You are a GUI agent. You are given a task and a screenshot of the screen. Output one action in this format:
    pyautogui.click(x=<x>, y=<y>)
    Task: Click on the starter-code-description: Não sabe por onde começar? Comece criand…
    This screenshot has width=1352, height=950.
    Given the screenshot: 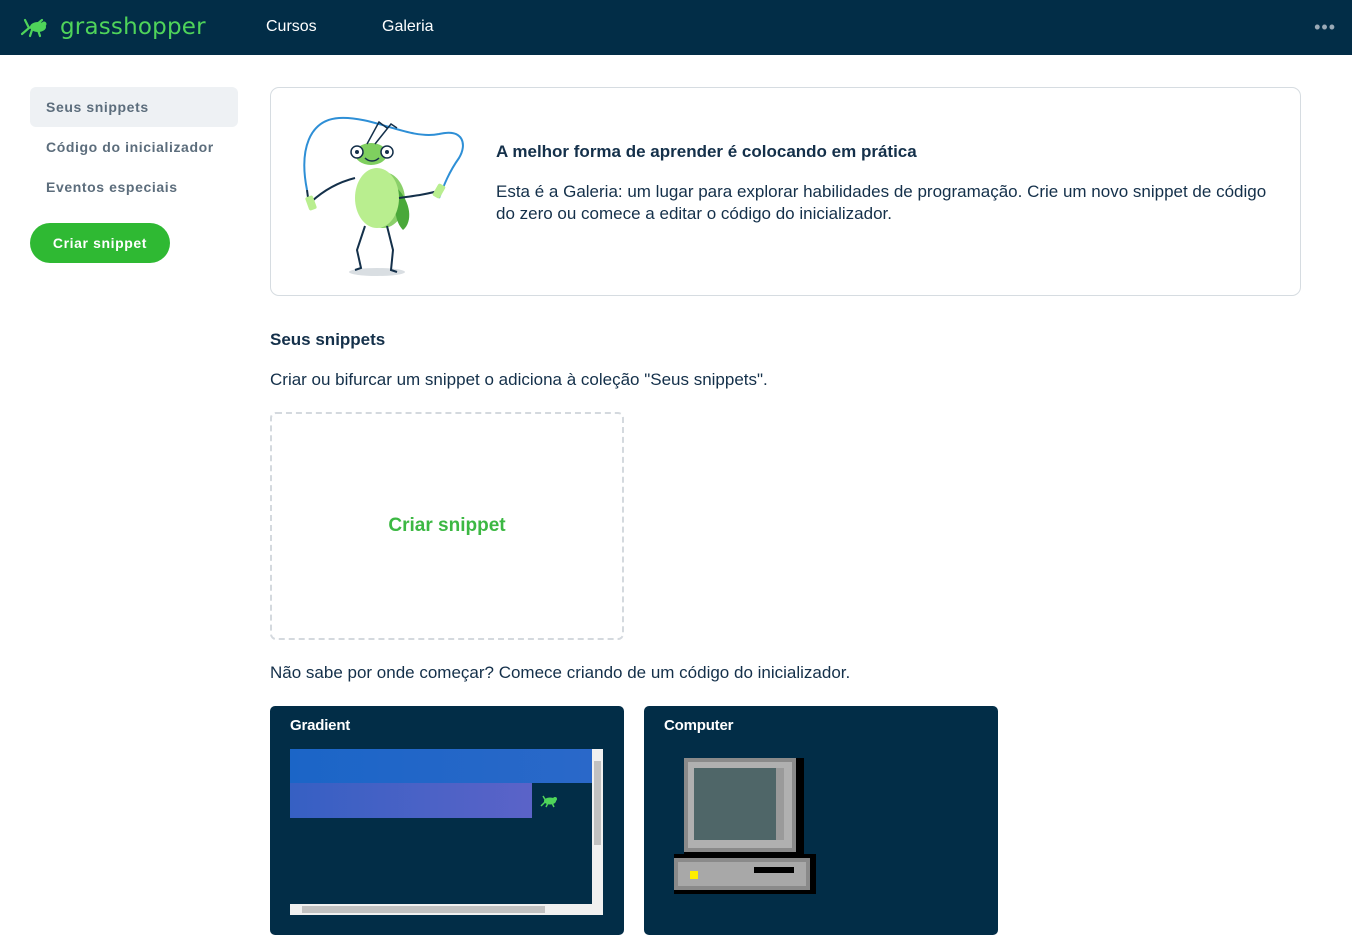 What is the action you would take?
    pyautogui.click(x=560, y=672)
    